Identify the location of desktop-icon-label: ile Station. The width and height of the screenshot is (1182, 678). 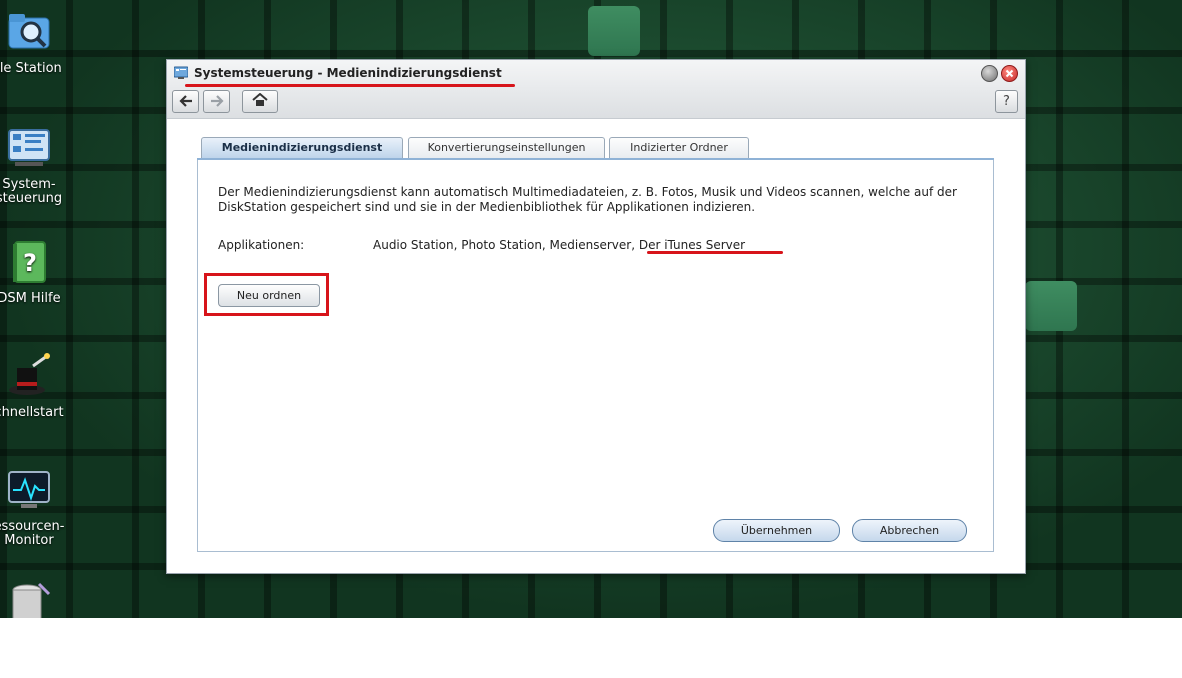
(31, 68).